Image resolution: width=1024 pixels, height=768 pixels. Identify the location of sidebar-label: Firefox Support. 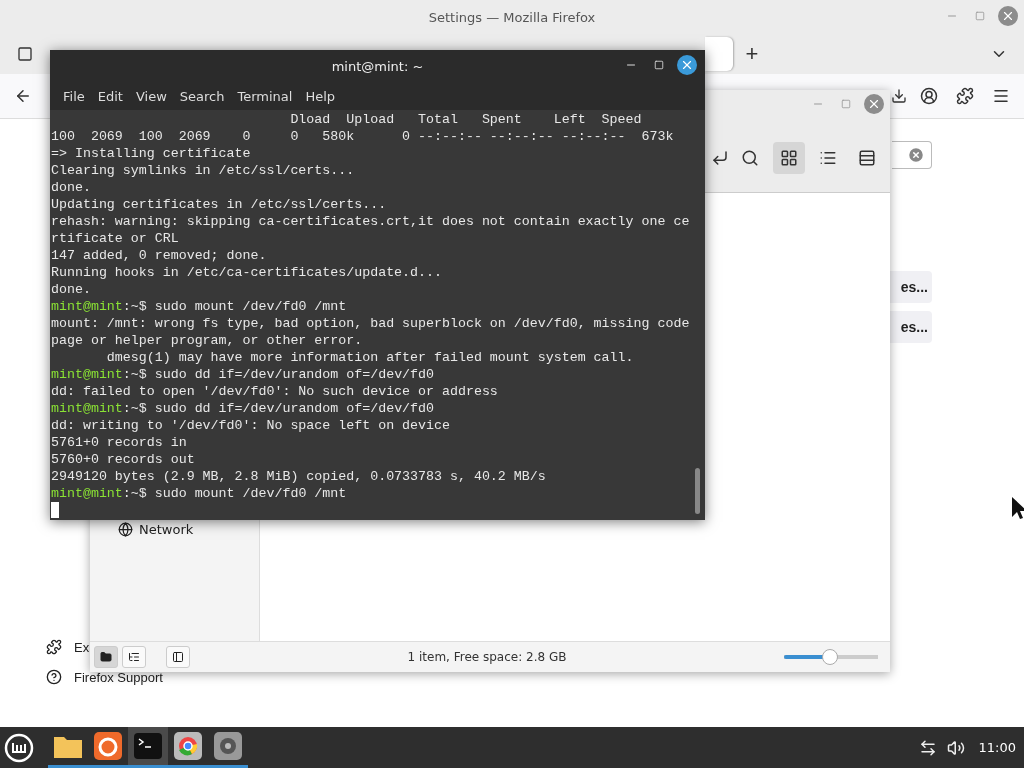
(118, 677).